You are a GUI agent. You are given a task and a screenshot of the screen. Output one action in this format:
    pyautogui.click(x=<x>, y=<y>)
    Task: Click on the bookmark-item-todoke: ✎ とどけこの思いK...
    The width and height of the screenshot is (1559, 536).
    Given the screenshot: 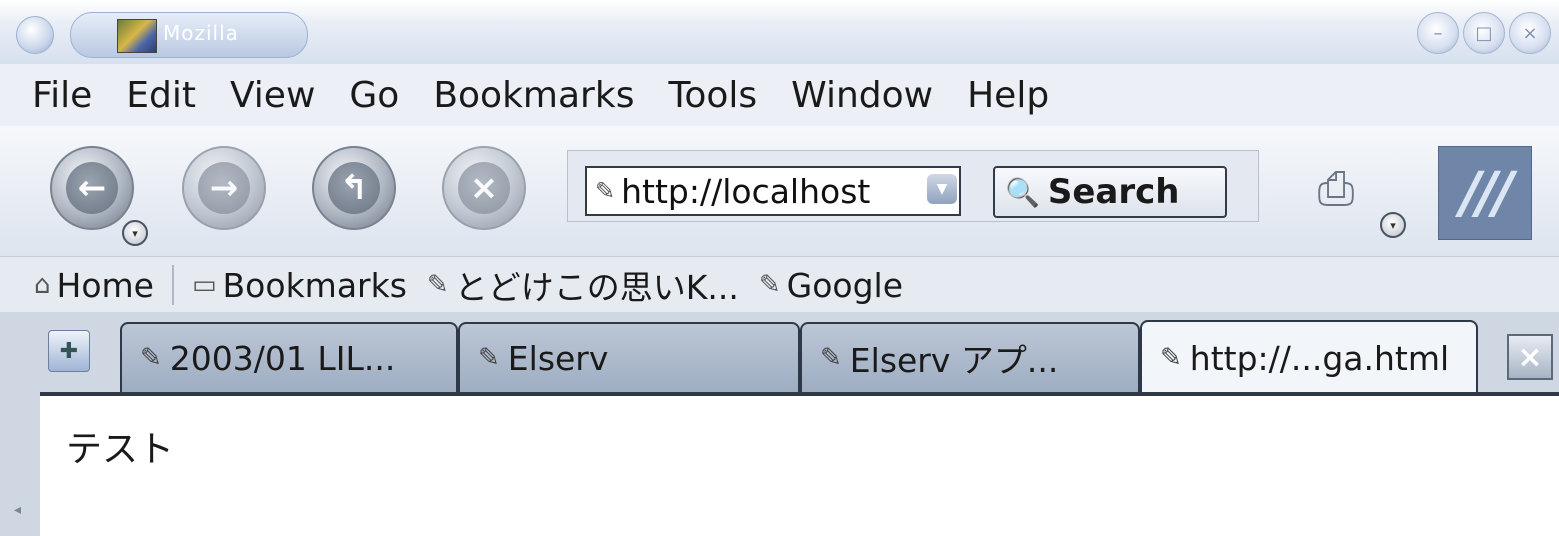 What is the action you would take?
    pyautogui.click(x=583, y=285)
    